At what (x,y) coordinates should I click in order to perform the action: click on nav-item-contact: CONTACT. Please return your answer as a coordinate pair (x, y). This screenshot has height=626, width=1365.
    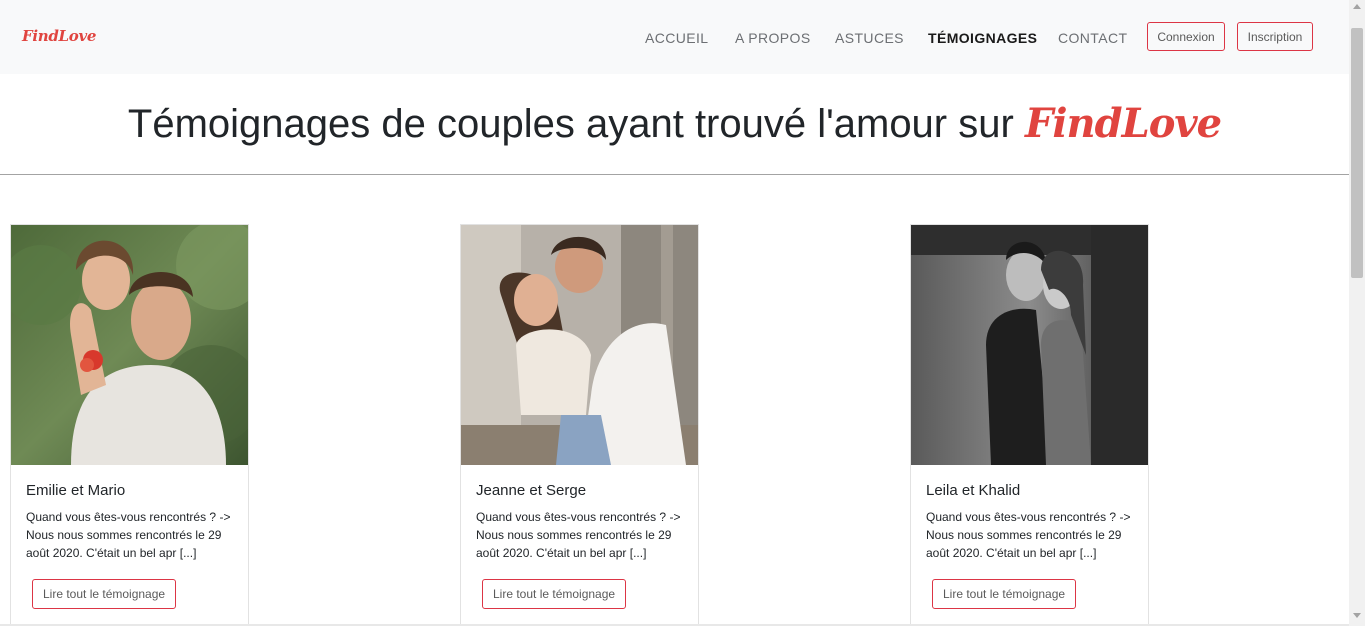
    Looking at the image, I should click on (1092, 38).